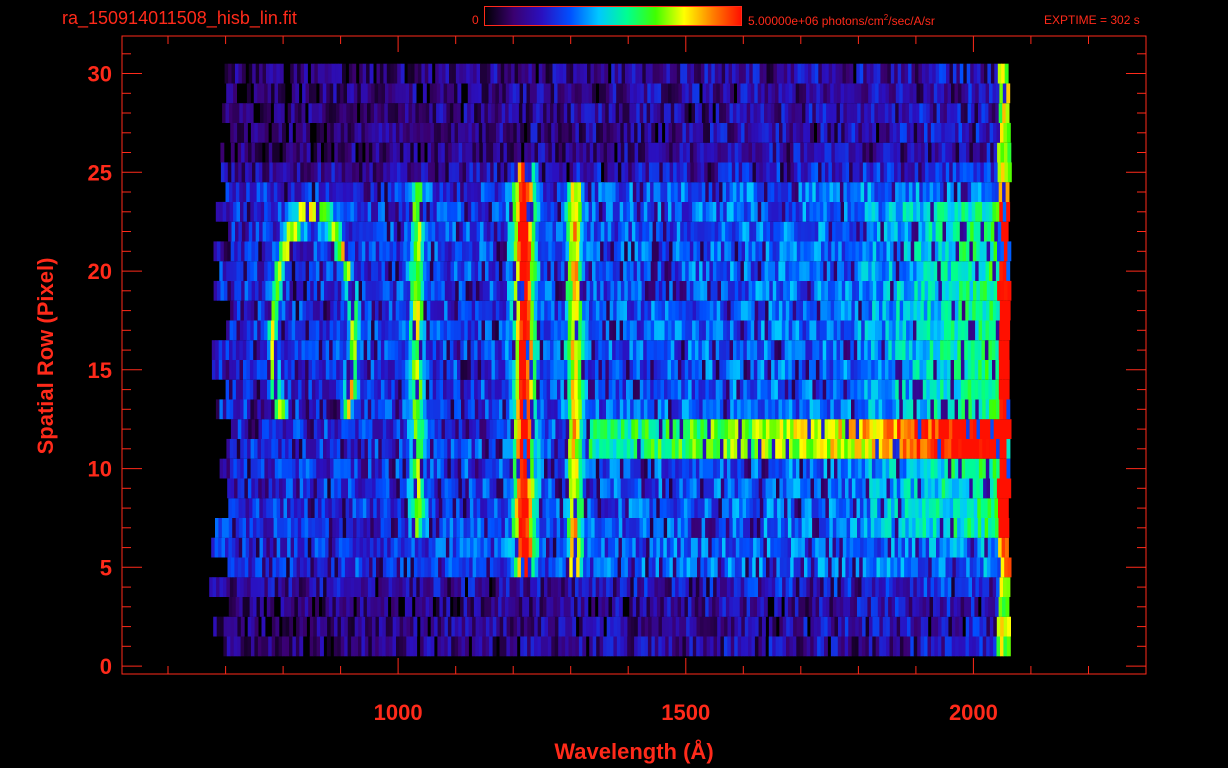  I want to click on colorbar-min-label: 0, so click(475, 20).